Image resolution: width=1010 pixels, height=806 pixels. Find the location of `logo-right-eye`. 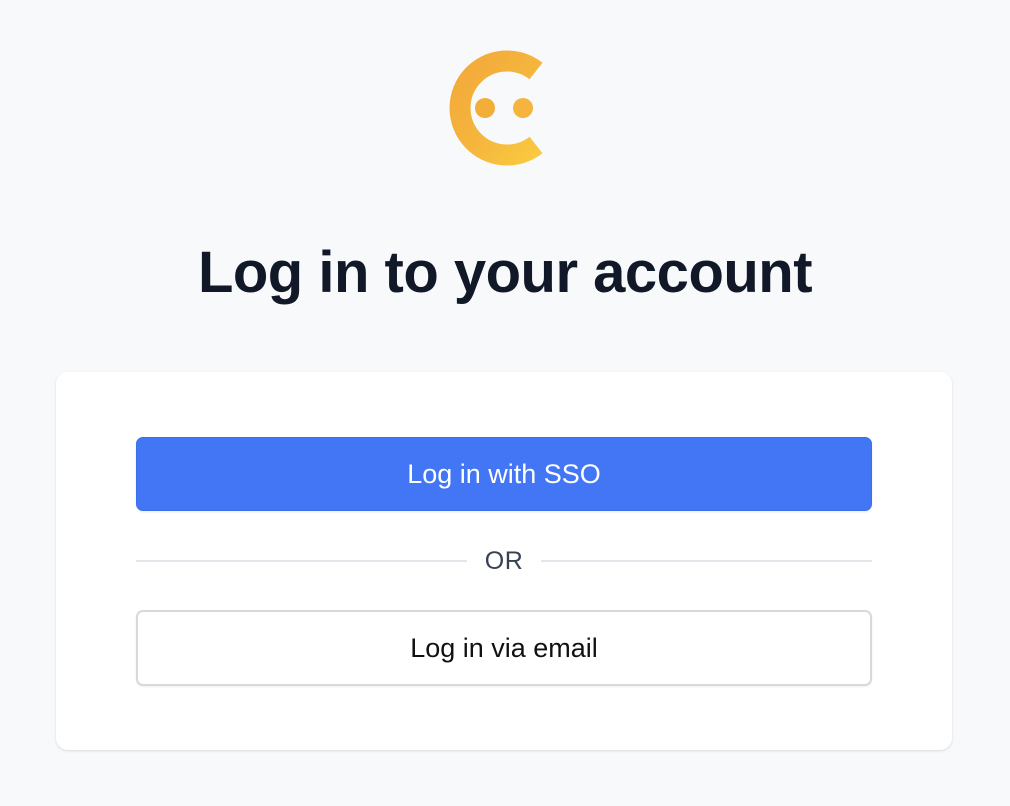

logo-right-eye is located at coordinates (523, 108).